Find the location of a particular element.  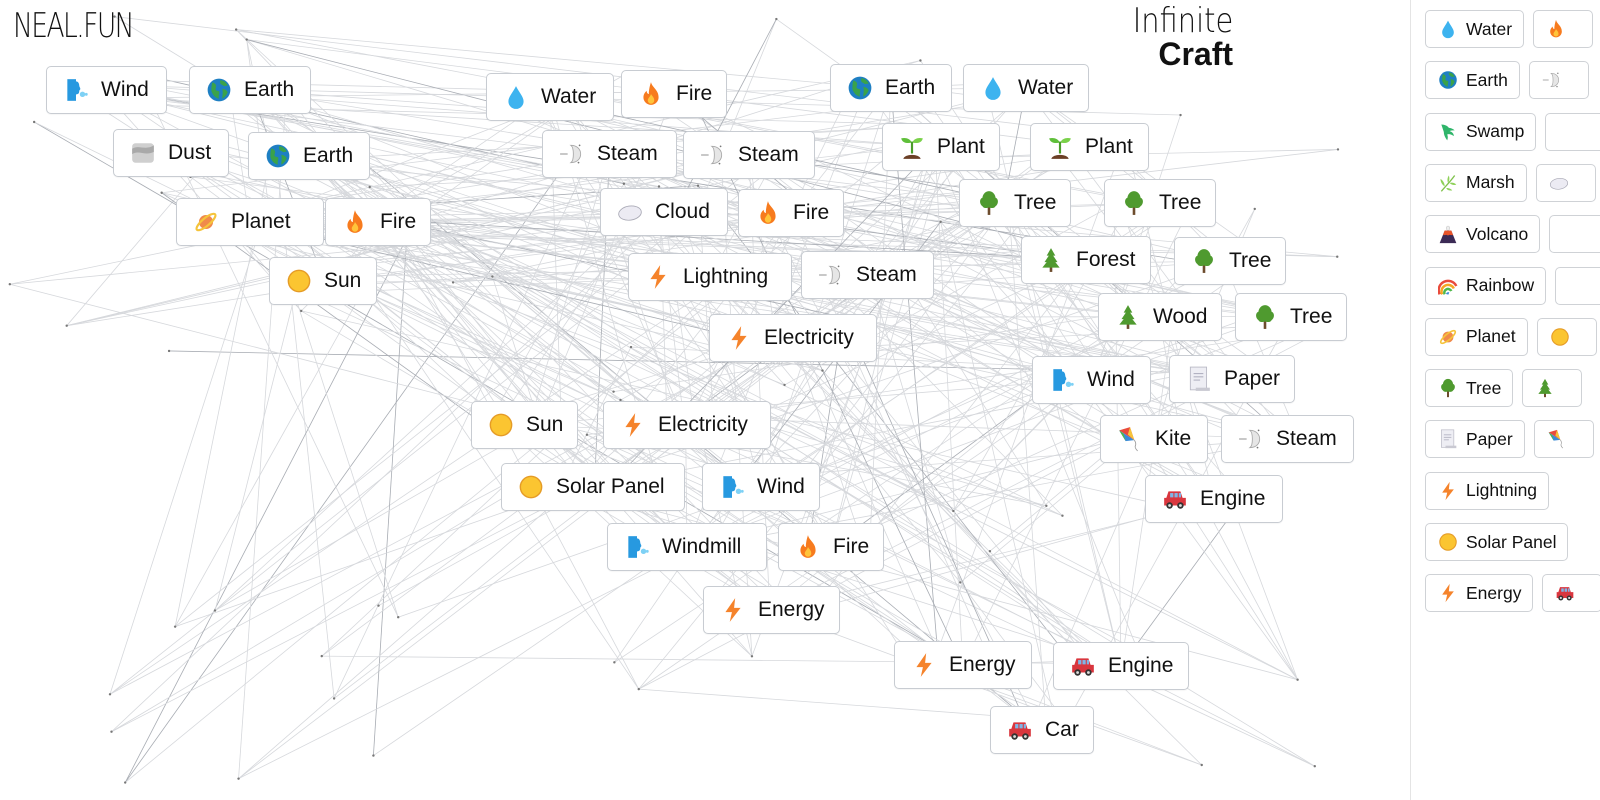

fire-icon is located at coordinates (355, 222).